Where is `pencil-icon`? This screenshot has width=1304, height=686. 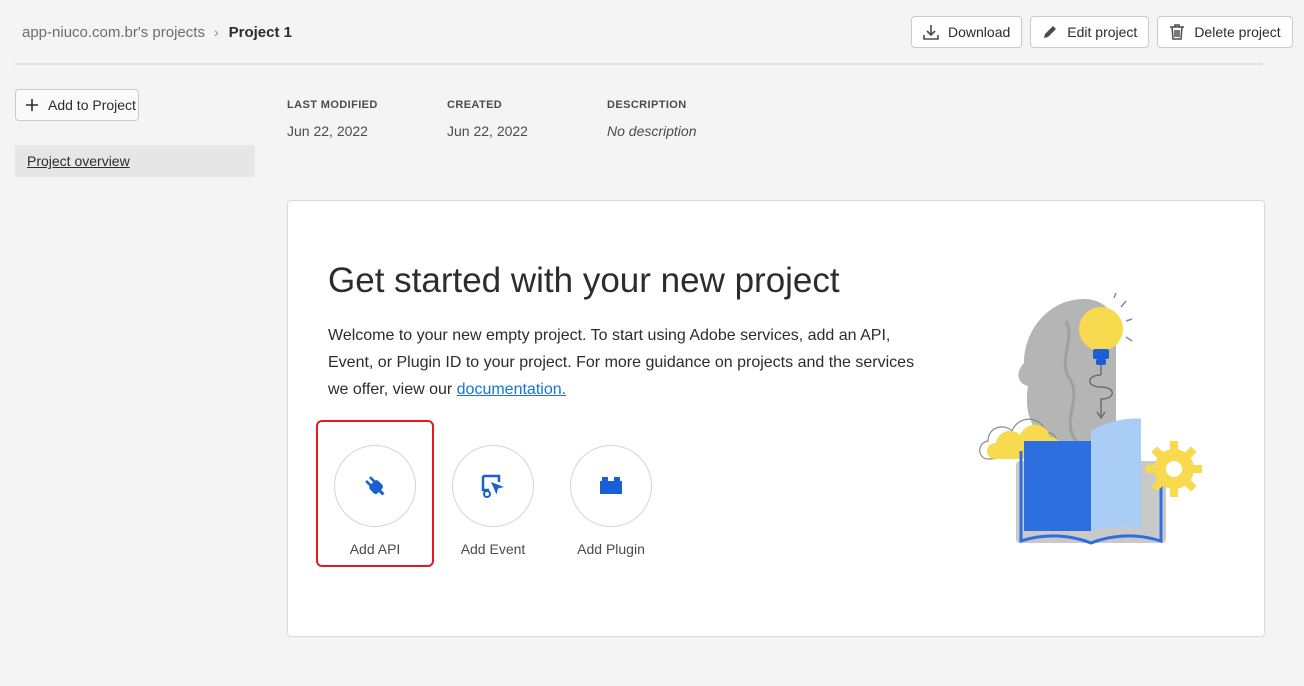 pencil-icon is located at coordinates (1050, 32).